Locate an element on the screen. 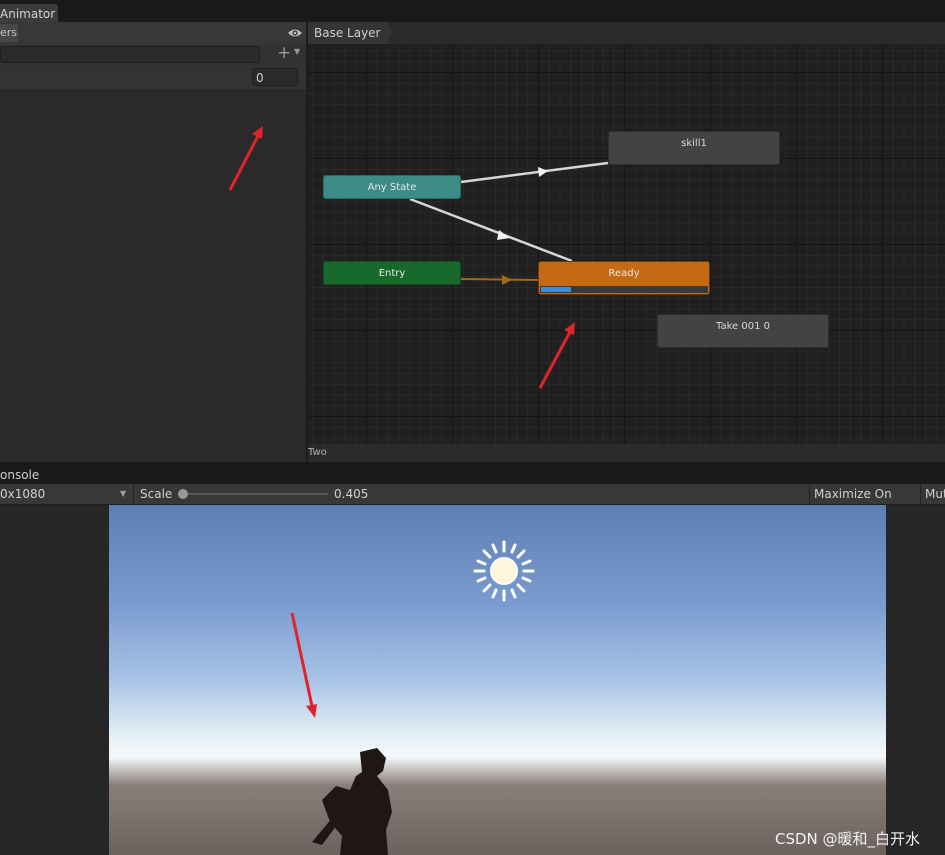 The height and width of the screenshot is (855, 945). sun-icon is located at coordinates (504, 571).